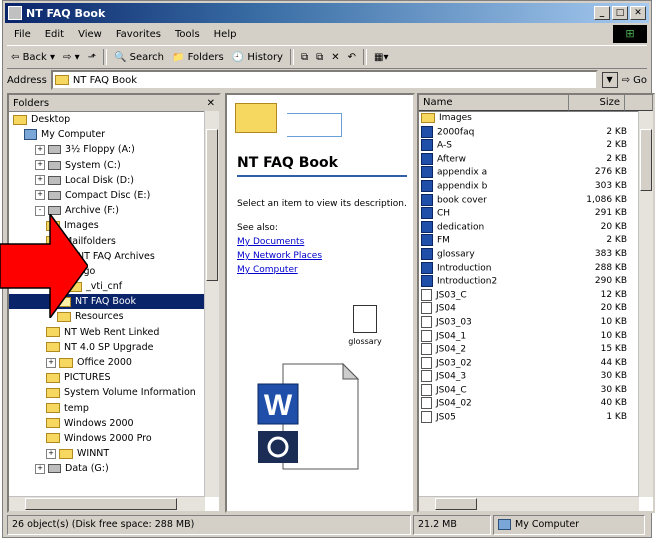 This screenshot has height=543, width=656. What do you see at coordinates (327, 13) in the screenshot?
I see `title-bar: NT FAQ Book _ □ ✕` at bounding box center [327, 13].